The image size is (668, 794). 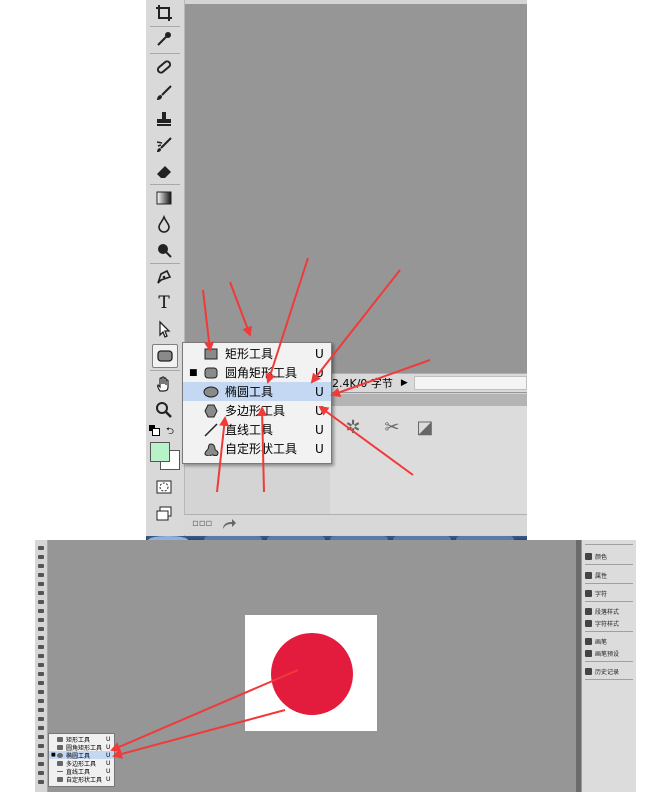 I want to click on menu-item-ellipse: 椭圆工具 U, so click(x=257, y=391).